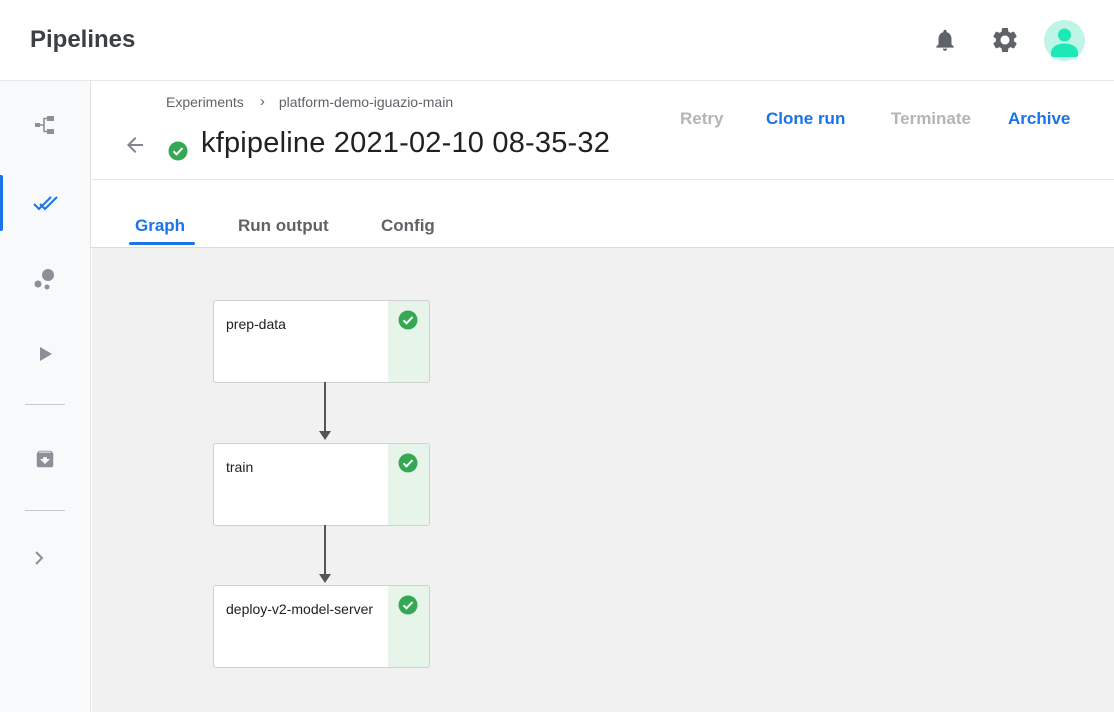  Describe the element at coordinates (256, 324) in the screenshot. I see `node-label: prep-data` at that location.